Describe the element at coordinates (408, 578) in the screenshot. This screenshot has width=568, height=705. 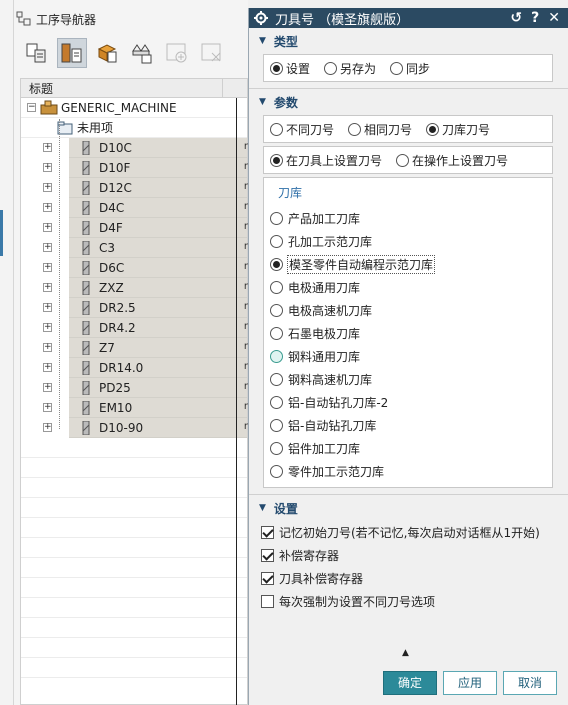
I see `setting-checkbox-row: 刀具补偿寄存器` at that location.